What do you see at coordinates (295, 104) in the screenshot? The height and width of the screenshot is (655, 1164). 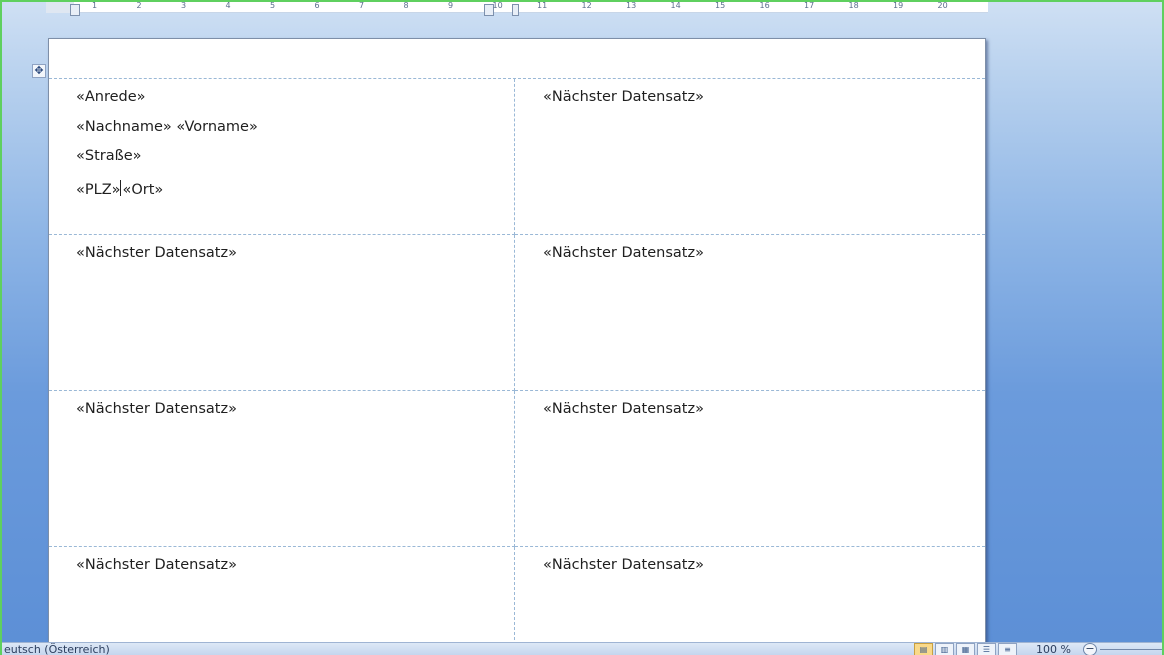 I see `merge-field-anrede: «Anrede»` at bounding box center [295, 104].